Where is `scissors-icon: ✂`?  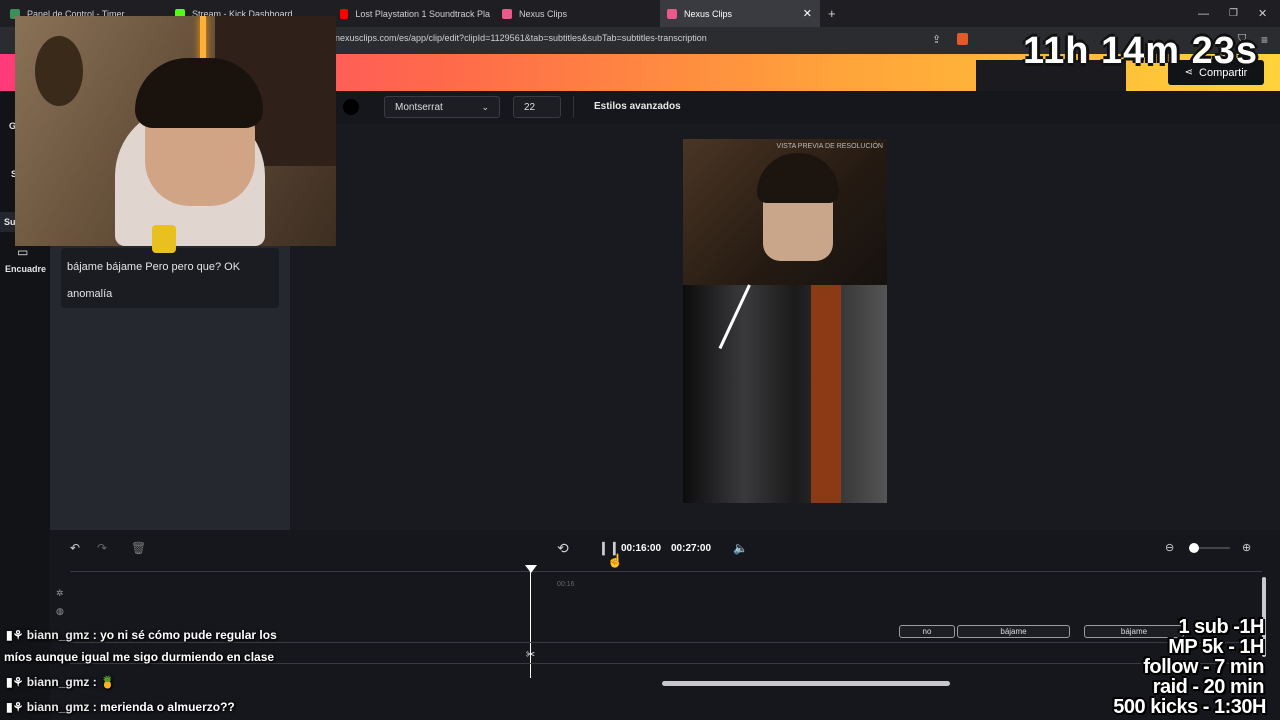 scissors-icon: ✂ is located at coordinates (530, 654).